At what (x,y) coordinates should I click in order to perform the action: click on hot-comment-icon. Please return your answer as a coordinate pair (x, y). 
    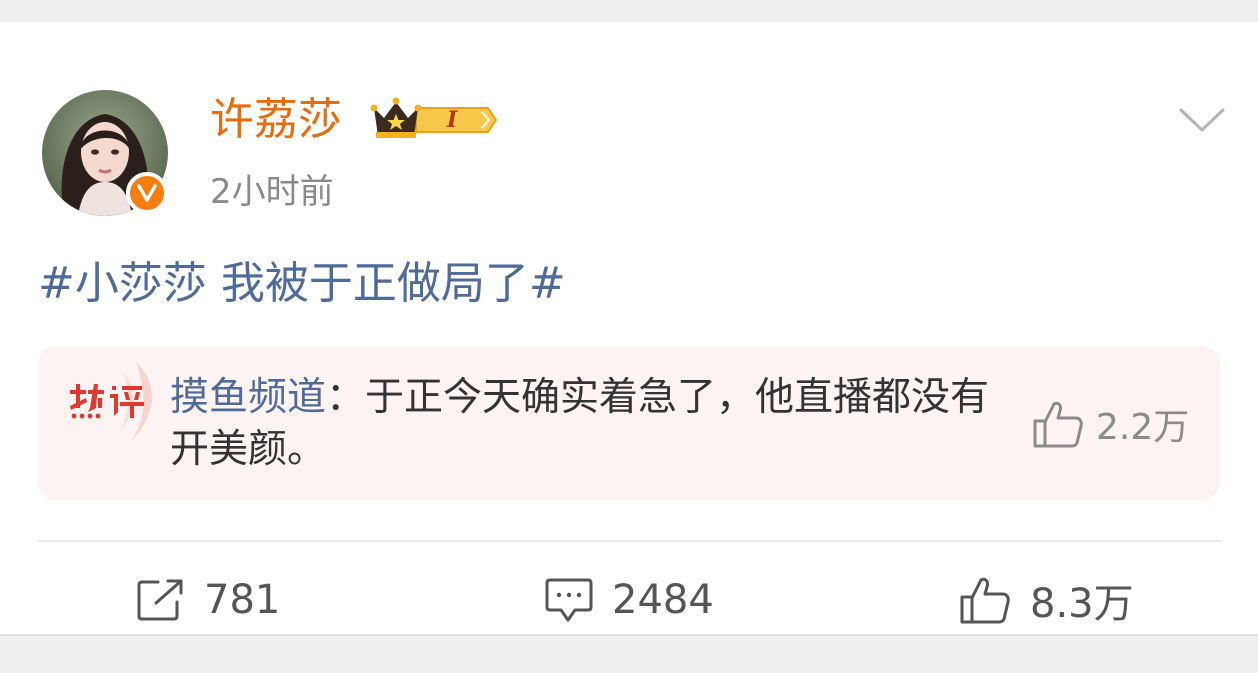
    Looking at the image, I should click on (114, 406).